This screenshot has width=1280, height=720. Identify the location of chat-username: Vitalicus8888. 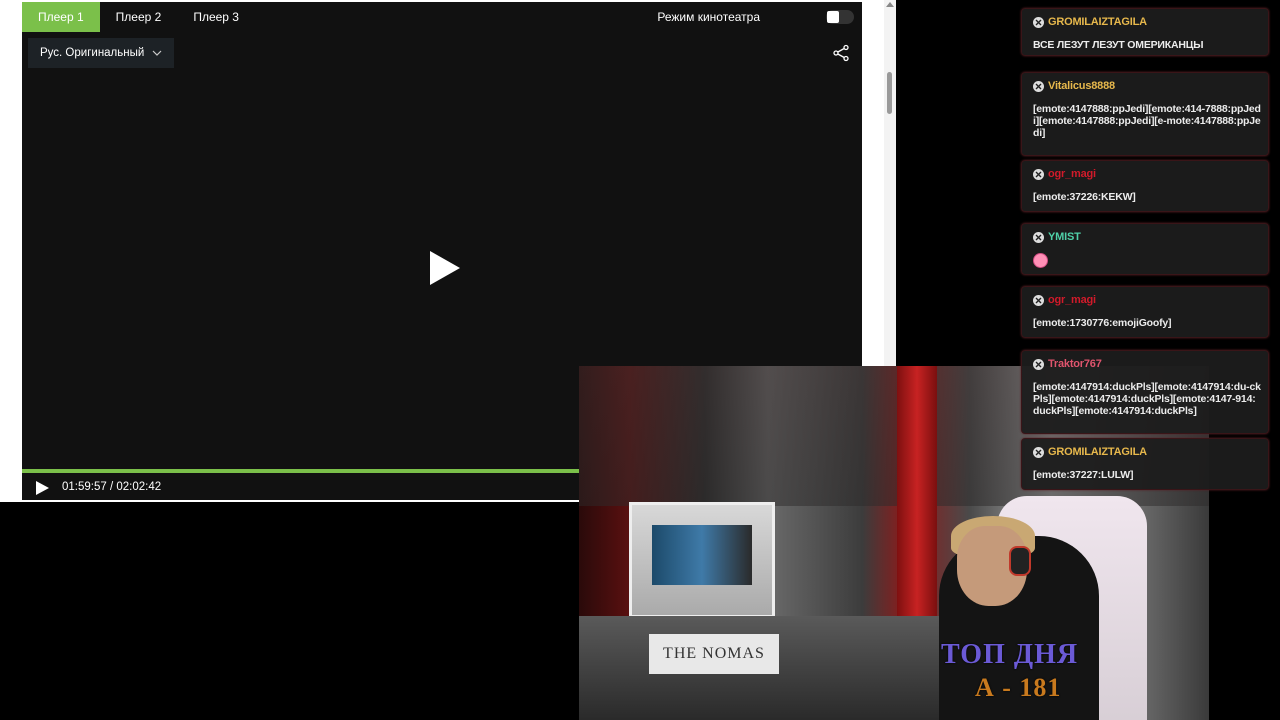
(1081, 86).